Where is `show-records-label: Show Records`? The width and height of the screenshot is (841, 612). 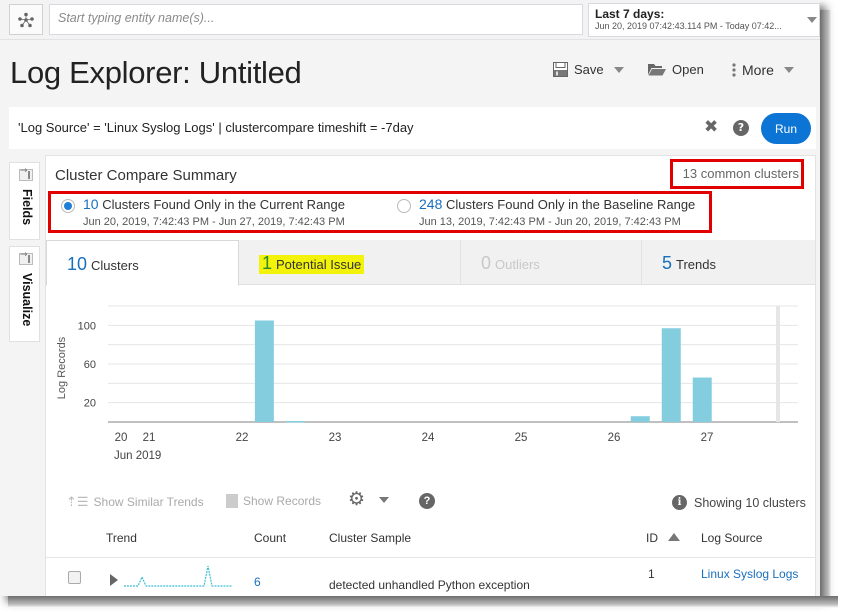
show-records-label: Show Records is located at coordinates (282, 501).